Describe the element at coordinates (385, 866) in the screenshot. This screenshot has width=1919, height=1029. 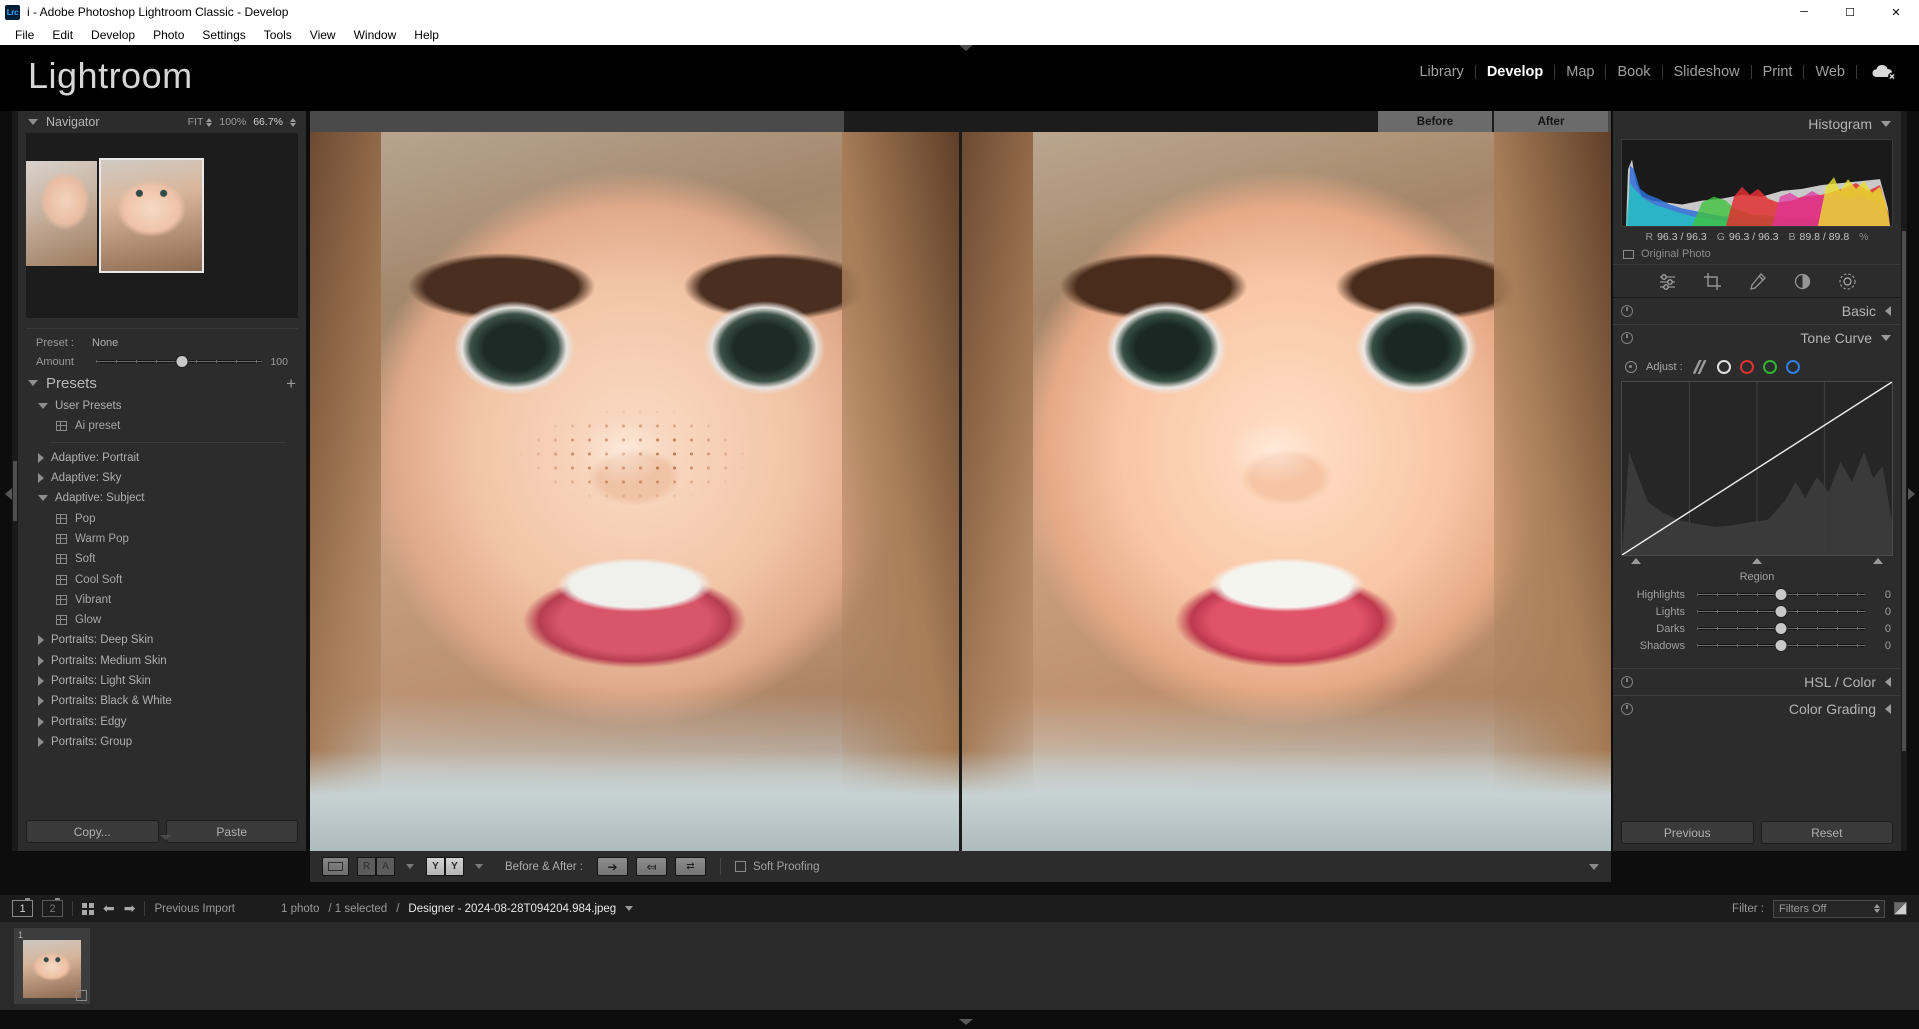
I see `active-view-icon: A` at that location.